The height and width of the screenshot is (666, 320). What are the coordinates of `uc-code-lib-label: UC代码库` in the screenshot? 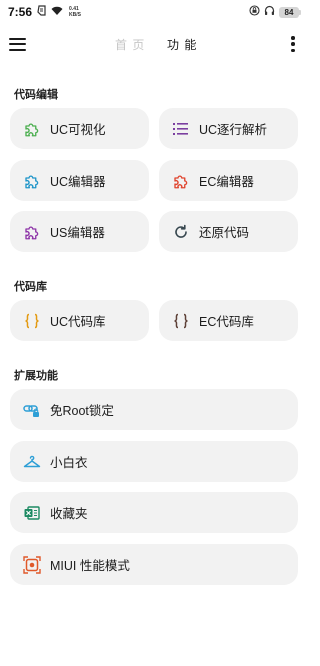 It's located at (78, 322).